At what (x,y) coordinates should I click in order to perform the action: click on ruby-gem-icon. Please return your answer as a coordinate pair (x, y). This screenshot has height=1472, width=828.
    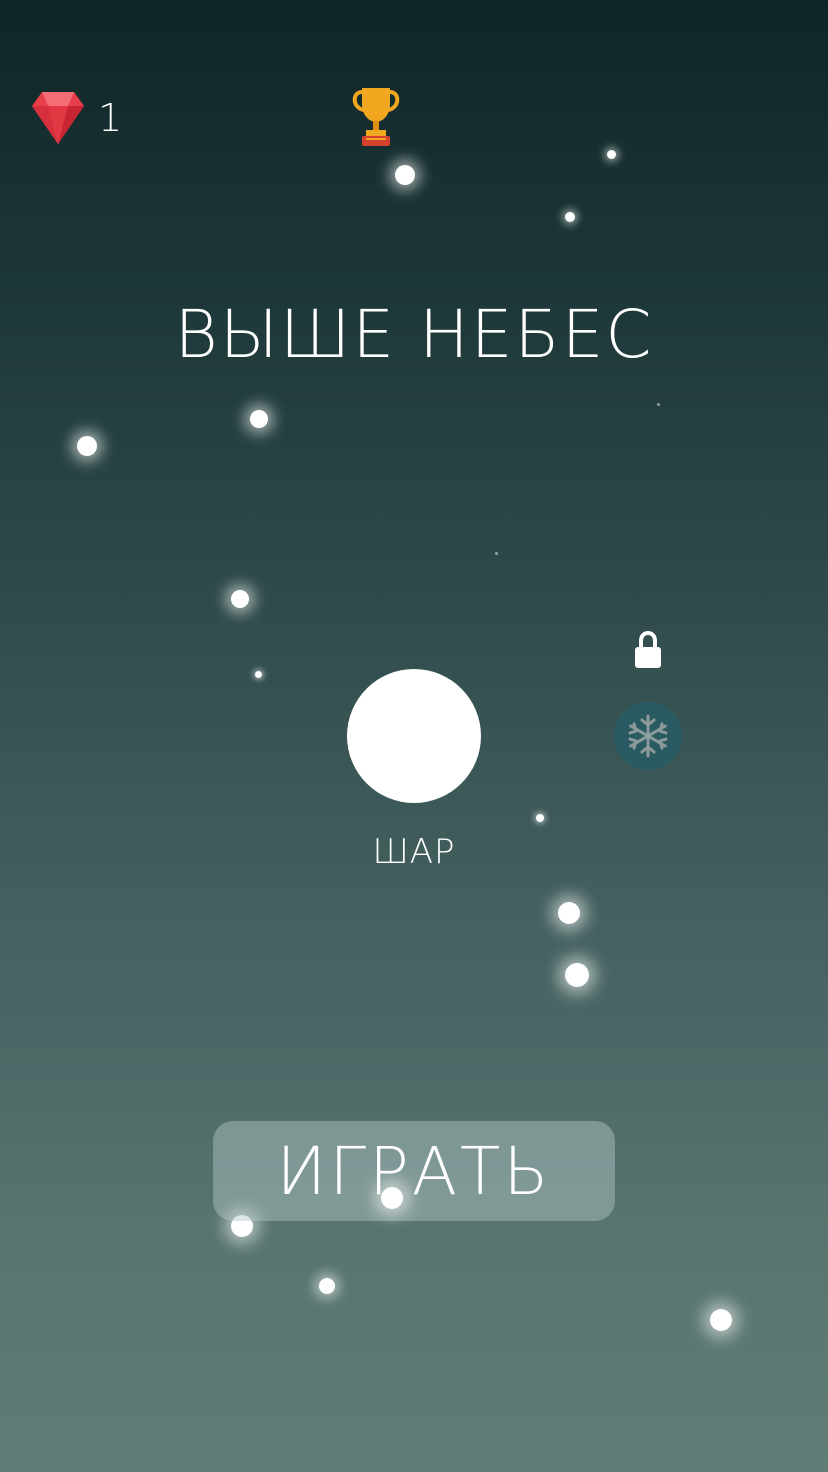
    Looking at the image, I should click on (58, 118).